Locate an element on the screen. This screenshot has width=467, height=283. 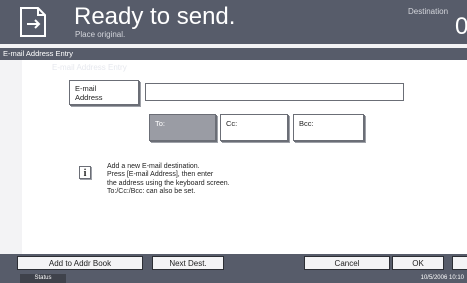
date-time: 10/5/2006 10:10 is located at coordinates (442, 278).